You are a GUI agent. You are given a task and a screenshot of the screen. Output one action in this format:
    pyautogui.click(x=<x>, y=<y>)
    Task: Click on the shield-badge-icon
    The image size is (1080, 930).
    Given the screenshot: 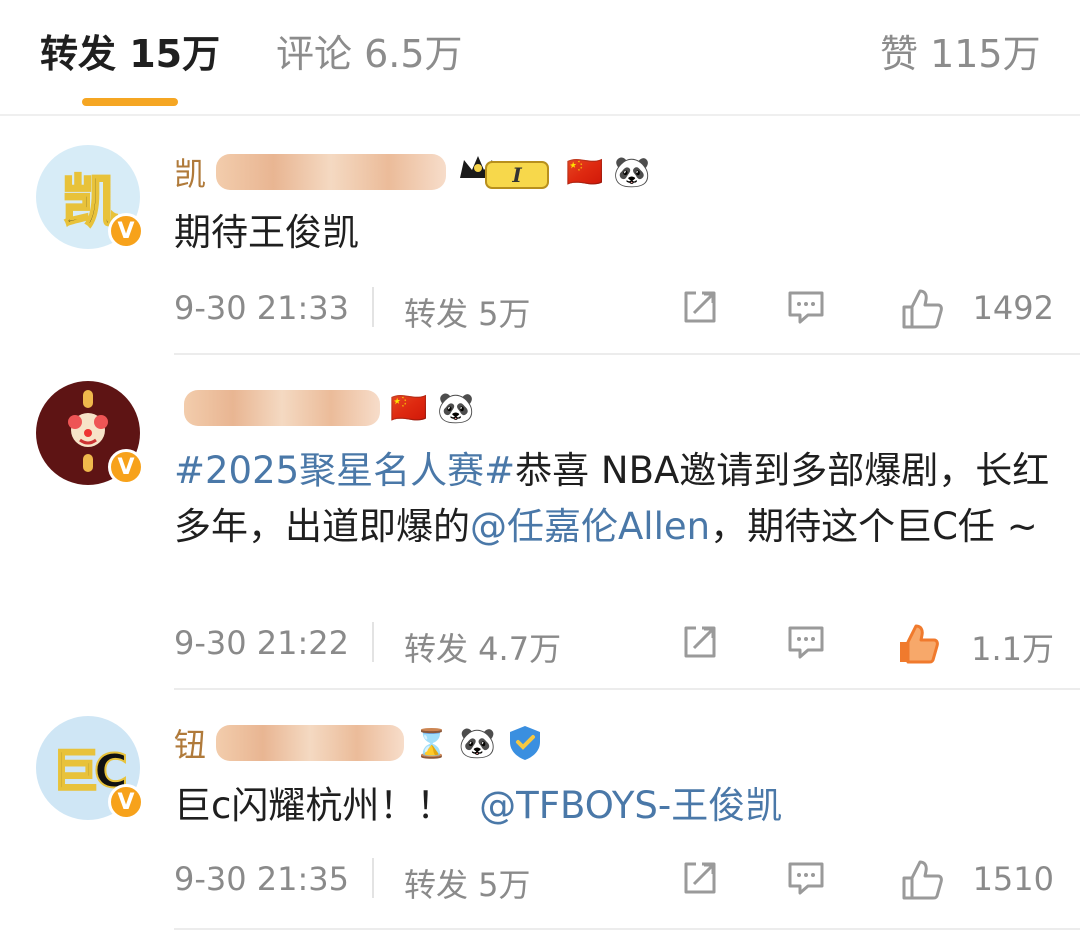 What is the action you would take?
    pyautogui.click(x=525, y=743)
    